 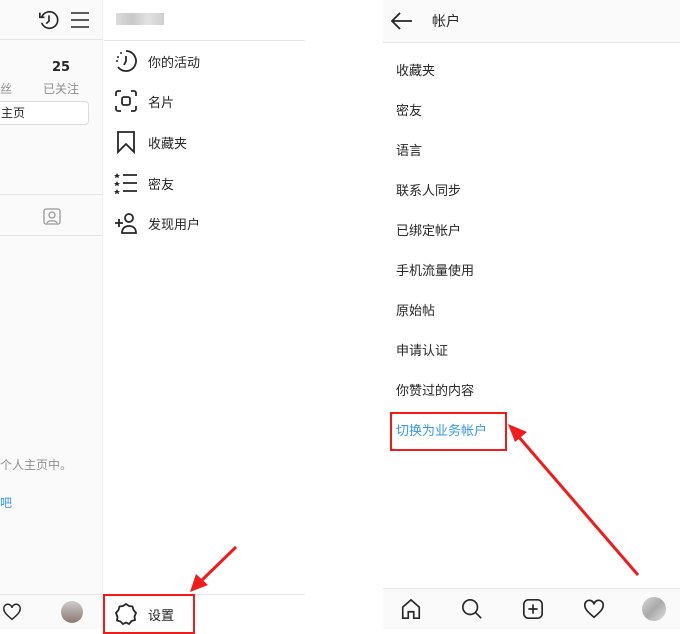 I want to click on bottom-nav, so click(x=531, y=608).